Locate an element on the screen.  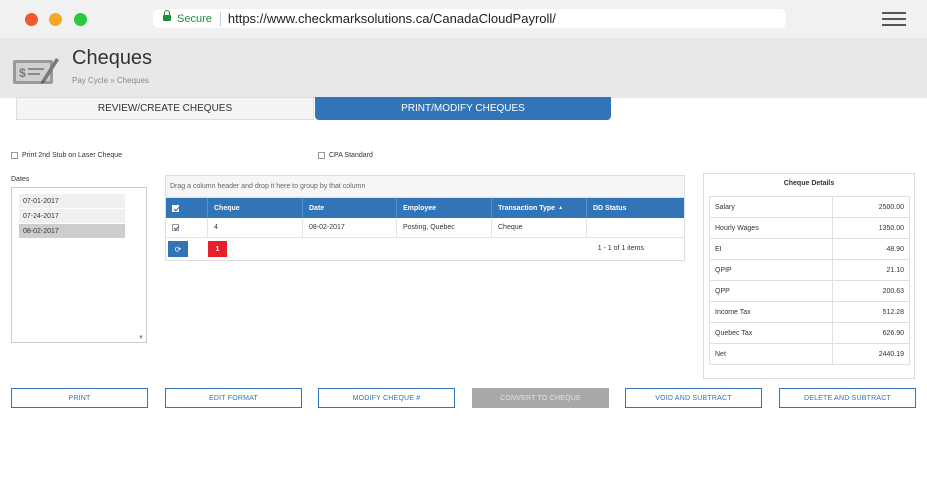
detail-value: 2440.19 is located at coordinates (871, 354).